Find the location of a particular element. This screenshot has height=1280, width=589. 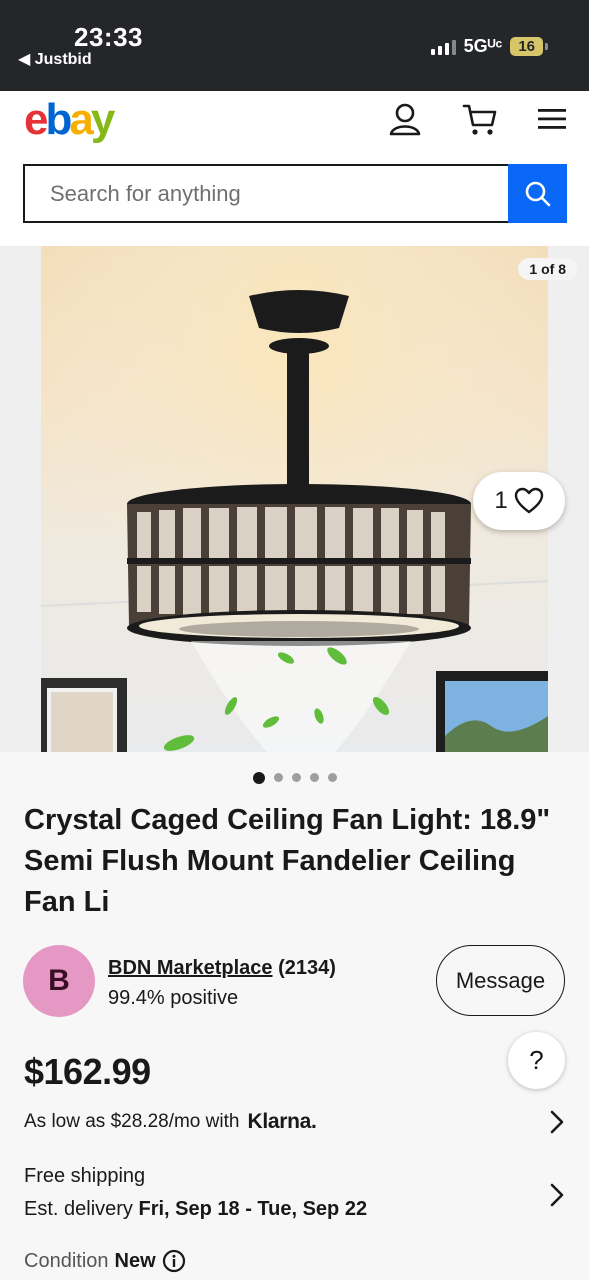

menu-icon is located at coordinates (552, 119).